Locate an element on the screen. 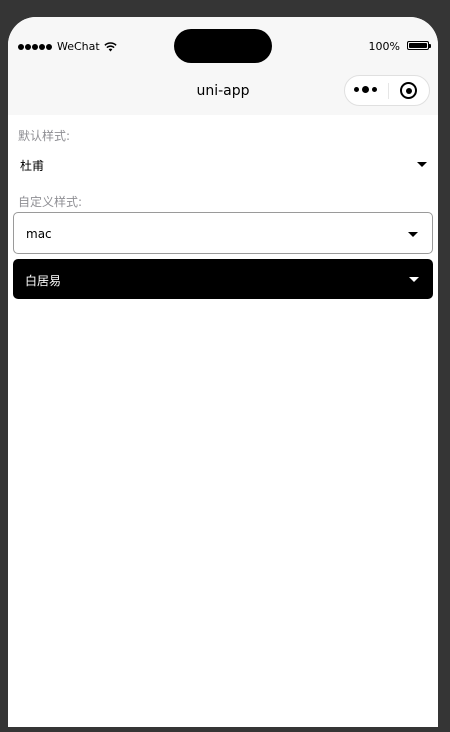 Image resolution: width=450 pixels, height=732 pixels. navigation-bar: uni-app is located at coordinates (223, 92).